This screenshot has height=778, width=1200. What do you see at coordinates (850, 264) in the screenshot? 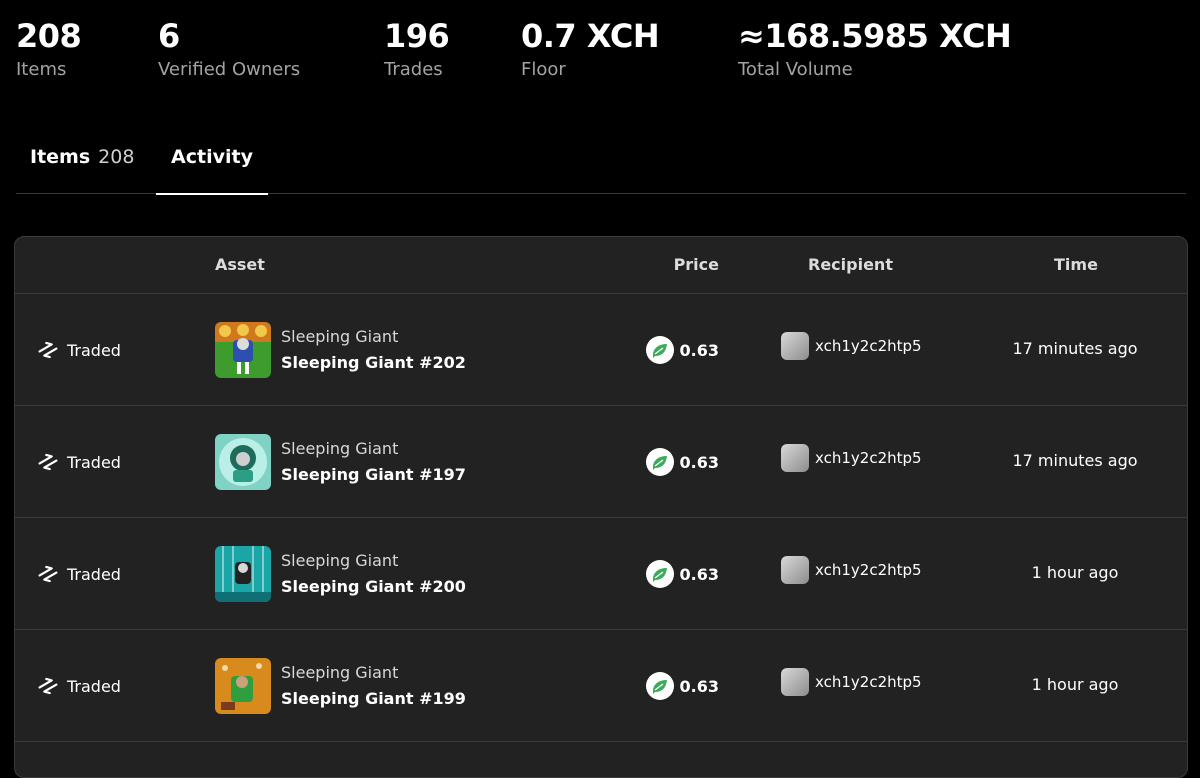
I see `column-header-recipient: Recipient` at bounding box center [850, 264].